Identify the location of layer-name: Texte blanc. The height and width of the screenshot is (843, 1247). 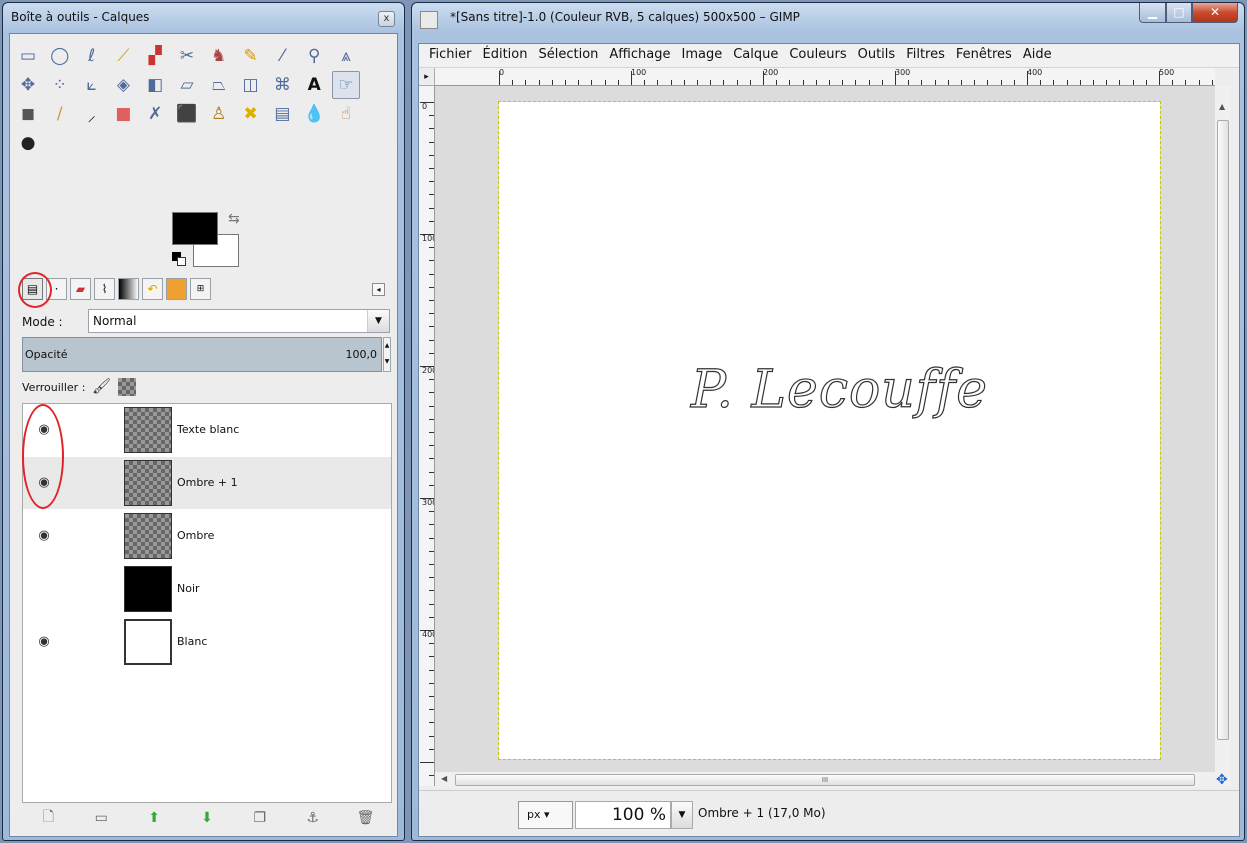
(208, 429).